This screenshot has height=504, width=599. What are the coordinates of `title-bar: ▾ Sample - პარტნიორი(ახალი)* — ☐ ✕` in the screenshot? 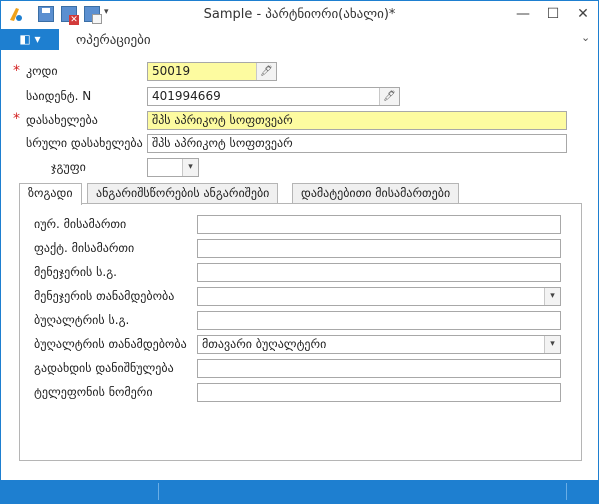 It's located at (299, 15).